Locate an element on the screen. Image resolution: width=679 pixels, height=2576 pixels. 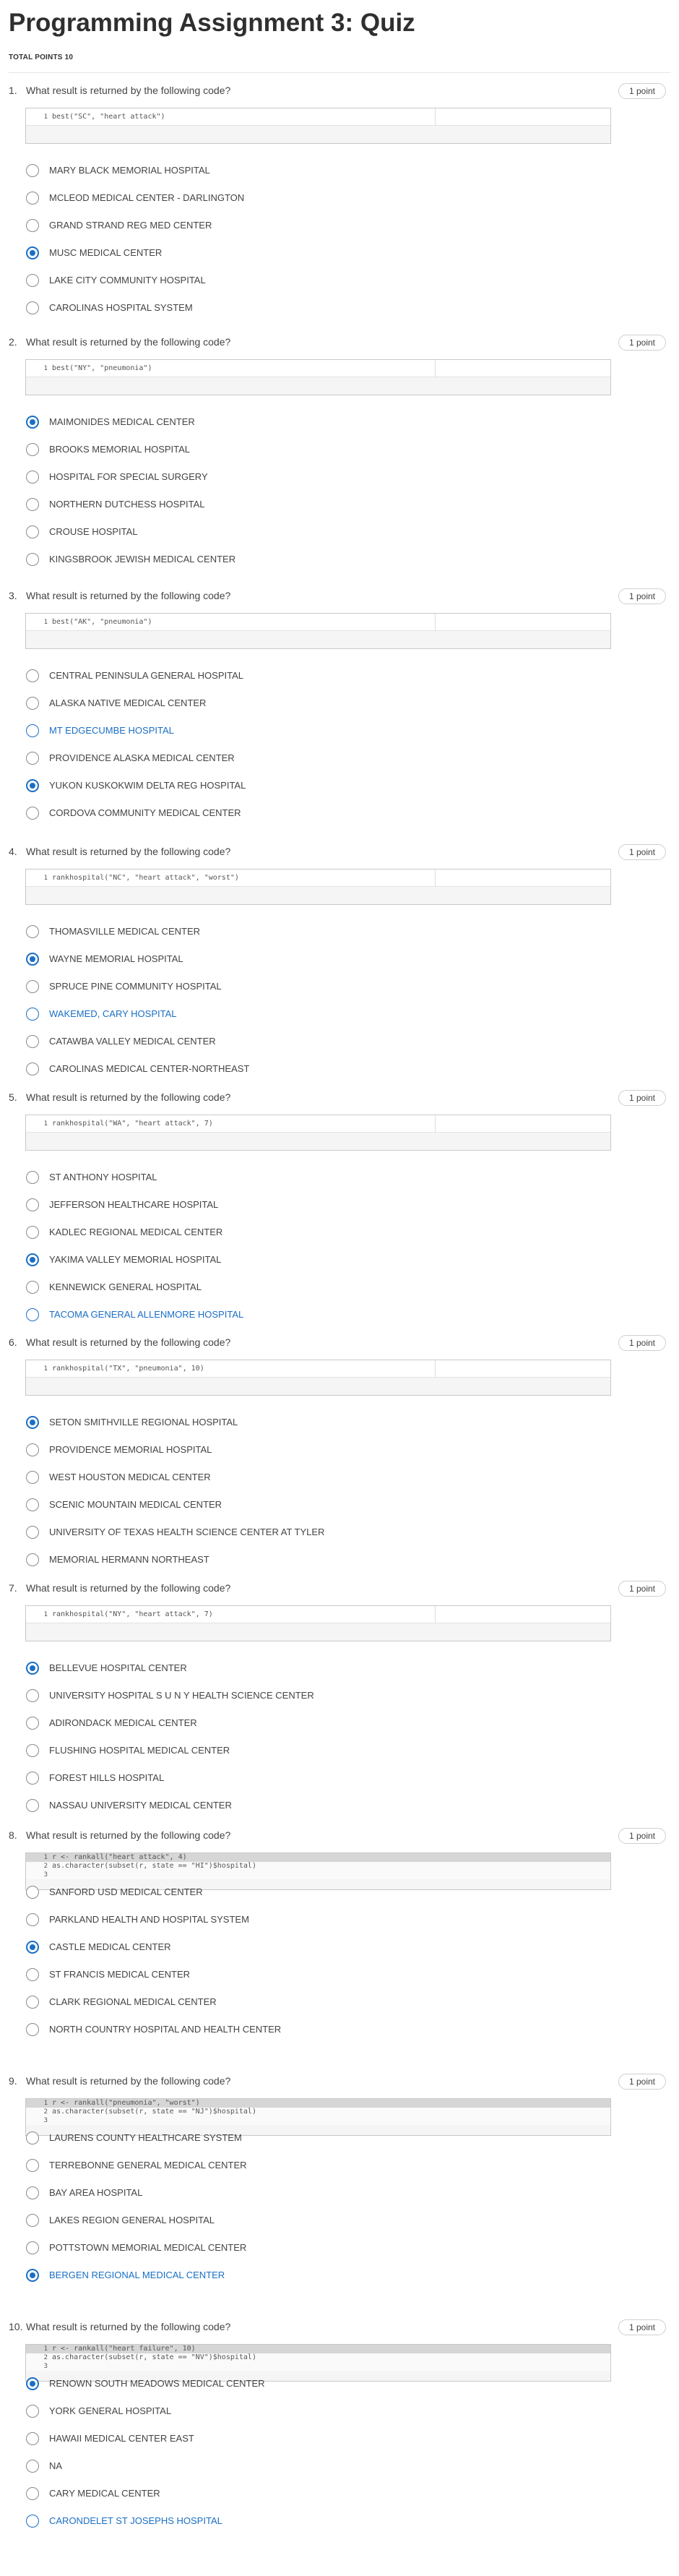
option-label: RENOWN SOUTH MEADOWS MEDICAL CENTER is located at coordinates (157, 2384).